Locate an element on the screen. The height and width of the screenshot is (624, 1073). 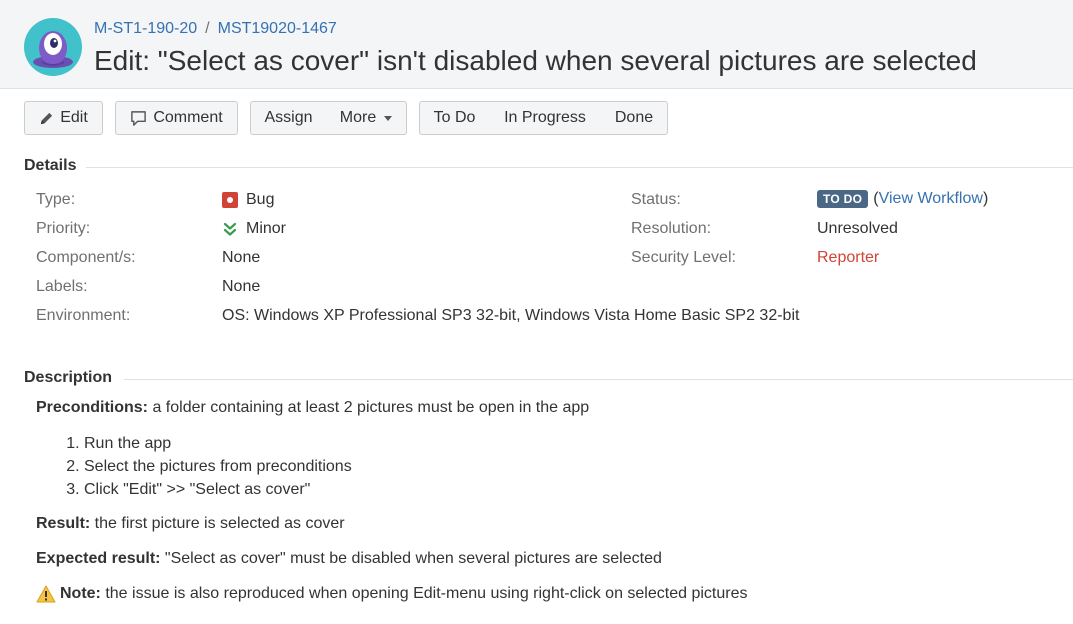
warning-icon is located at coordinates (46, 594).